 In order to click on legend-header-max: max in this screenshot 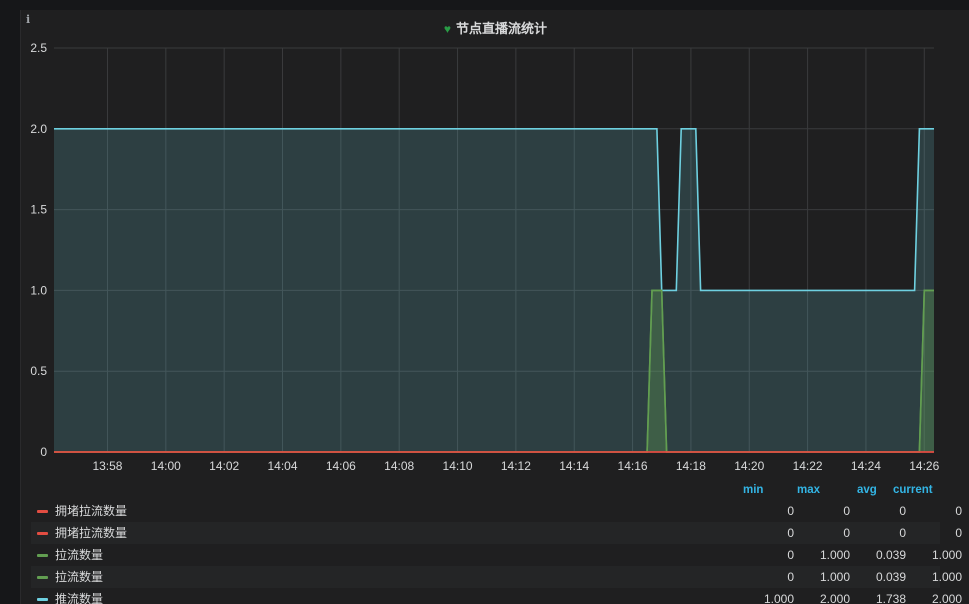, I will do `click(808, 490)`.